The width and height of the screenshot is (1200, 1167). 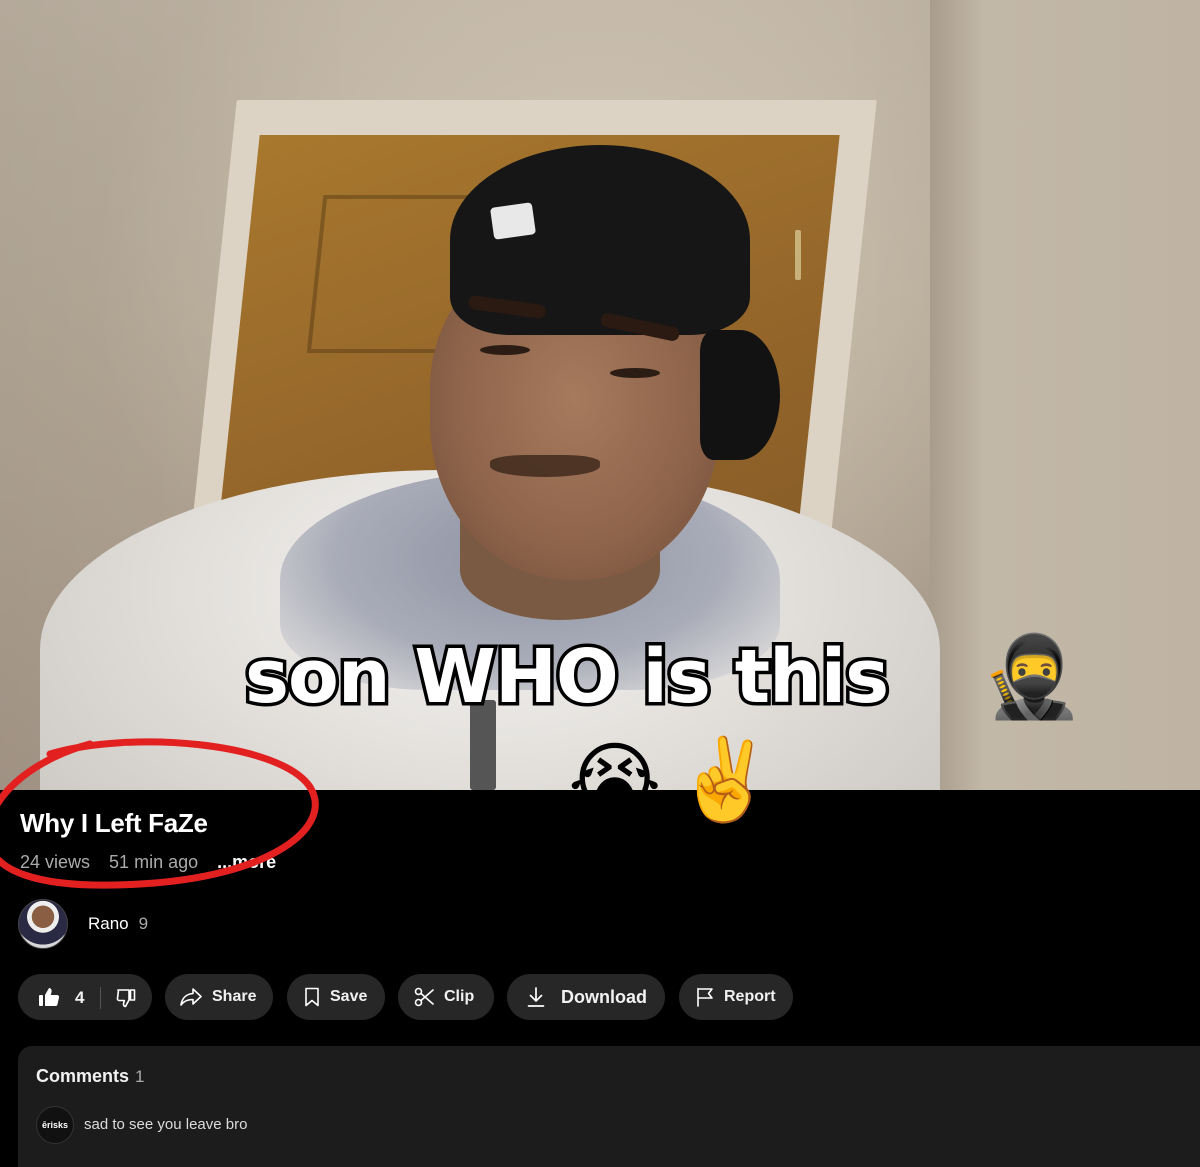 What do you see at coordinates (349, 996) in the screenshot?
I see `save-label: Save` at bounding box center [349, 996].